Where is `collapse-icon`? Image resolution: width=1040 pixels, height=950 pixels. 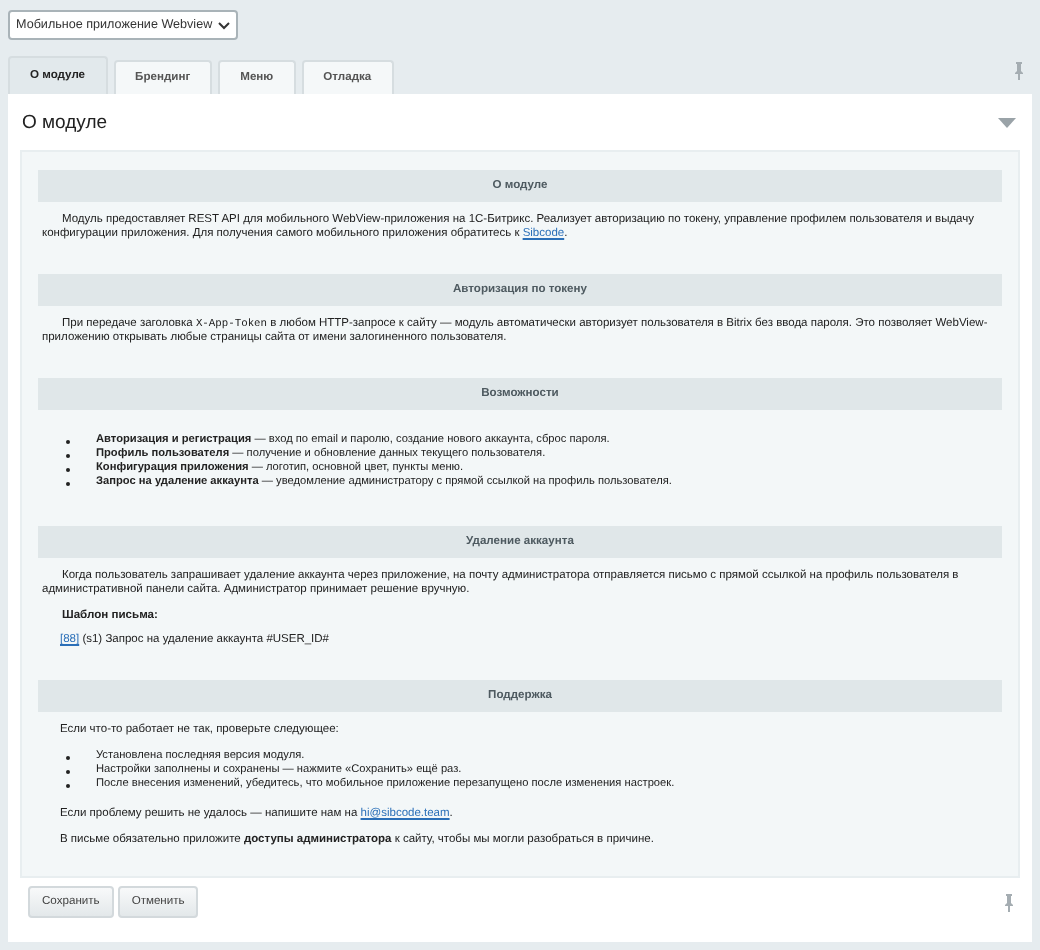 collapse-icon is located at coordinates (1007, 122).